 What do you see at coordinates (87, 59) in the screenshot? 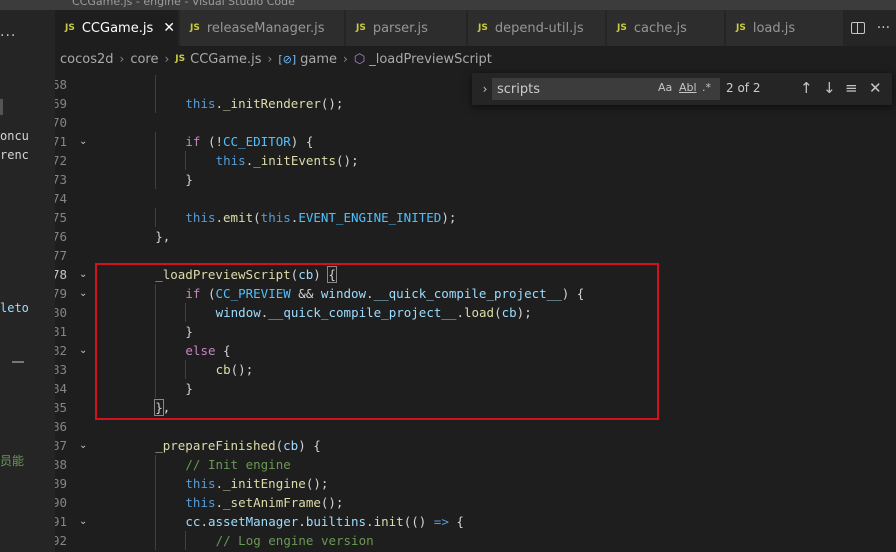
I see `breadcrumb-item-cocos2d: cocos2d` at bounding box center [87, 59].